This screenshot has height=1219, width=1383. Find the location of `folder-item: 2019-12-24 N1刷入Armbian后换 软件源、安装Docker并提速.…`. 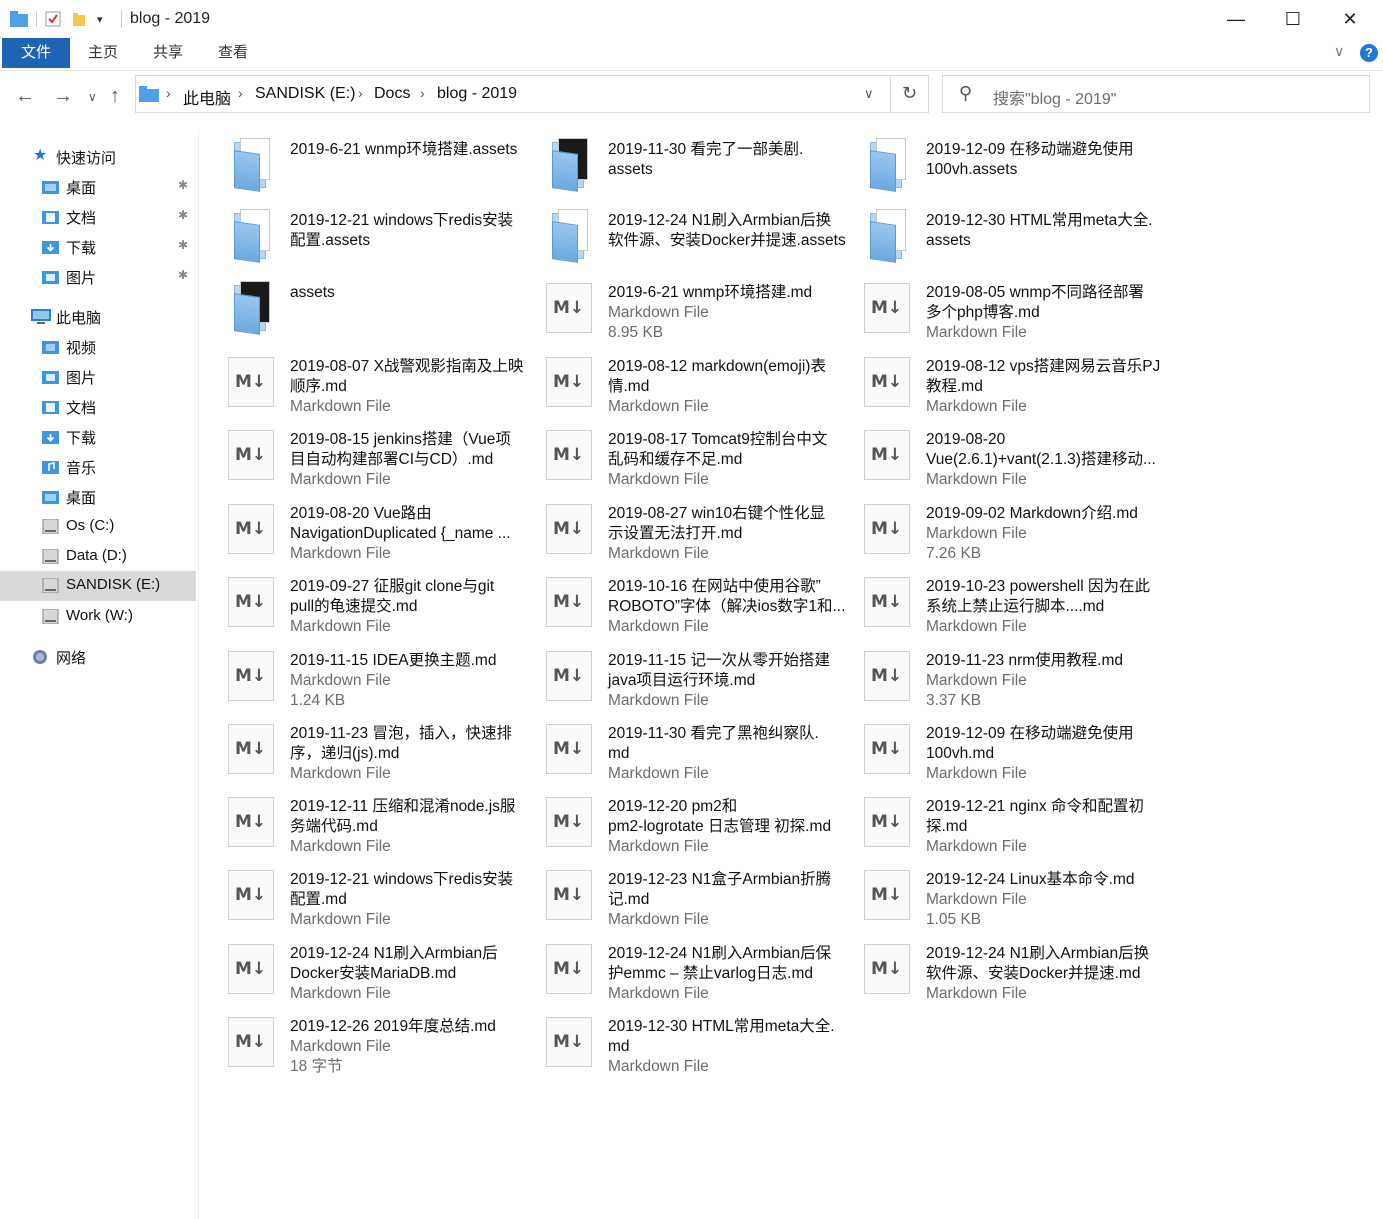

folder-item: 2019-12-24 N1刷入Armbian后换 软件源、安装Docker并提速.… is located at coordinates (682, 236).